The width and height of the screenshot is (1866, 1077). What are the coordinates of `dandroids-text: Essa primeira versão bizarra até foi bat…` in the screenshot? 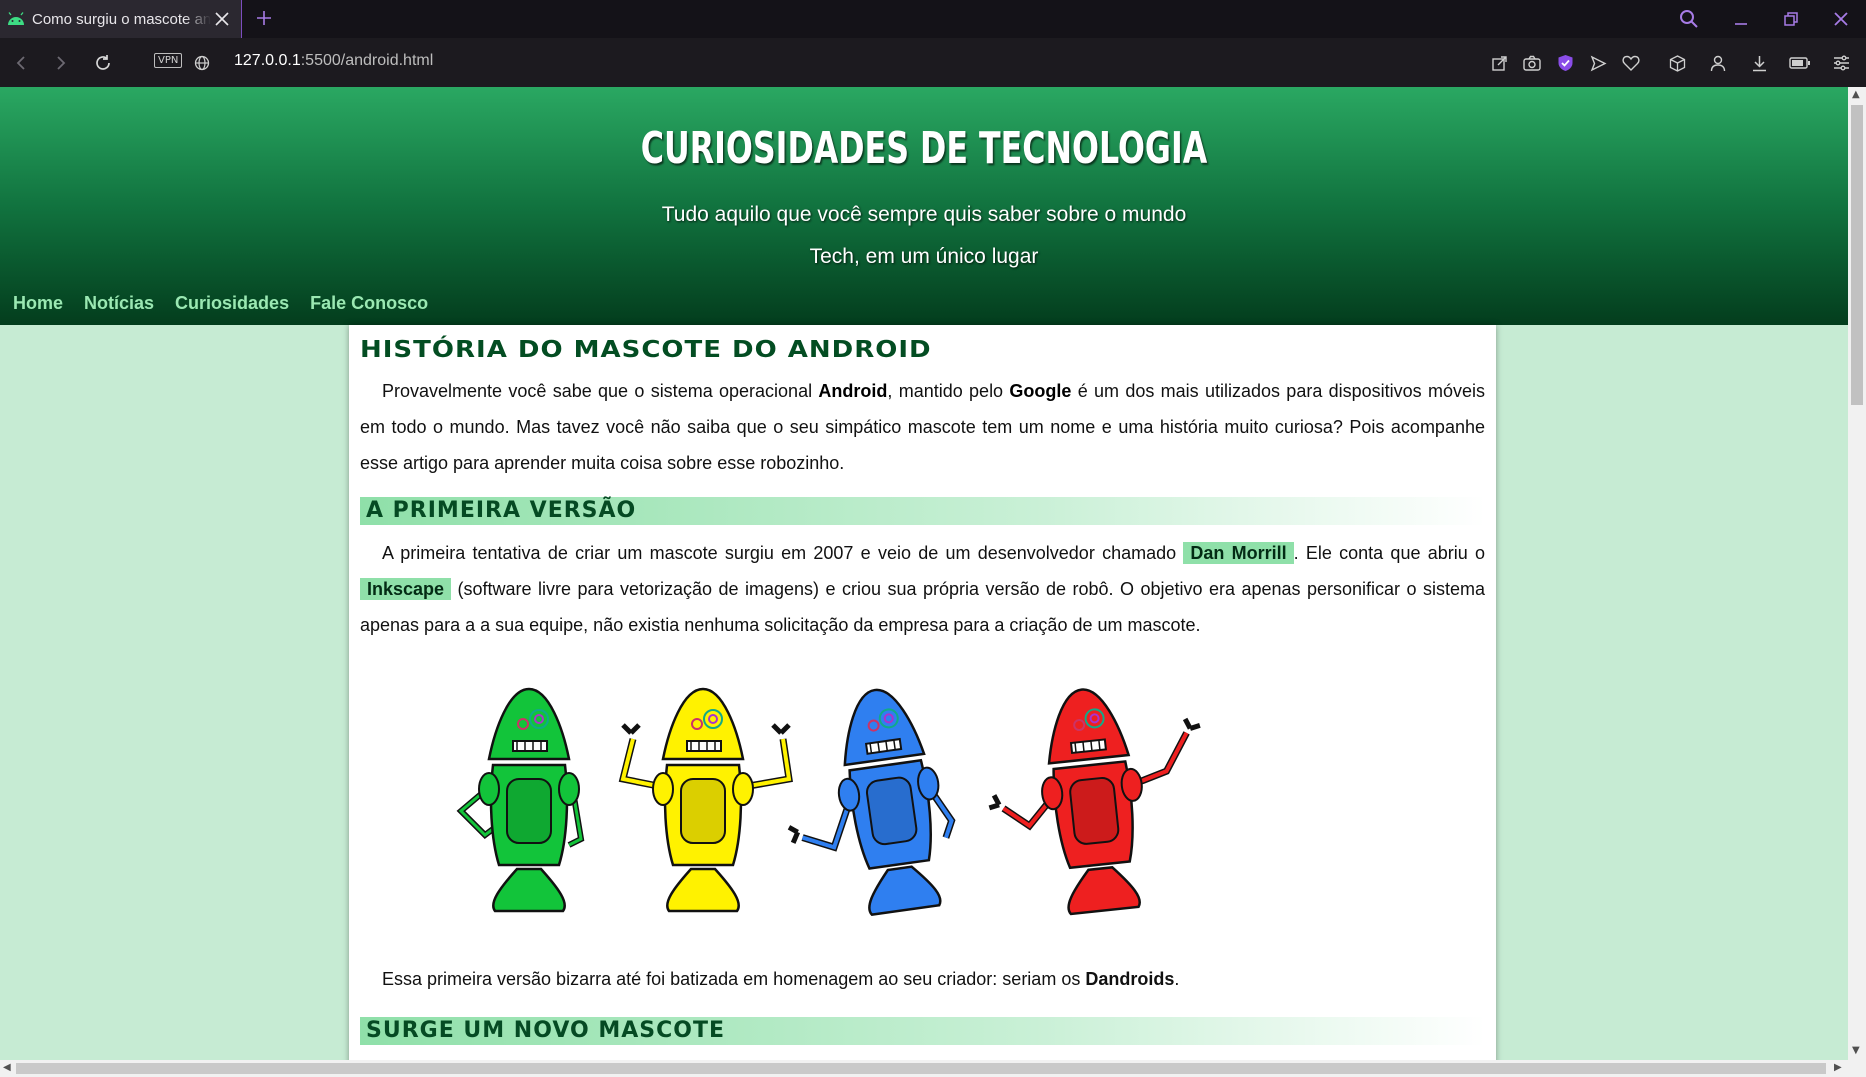 It's located at (734, 979).